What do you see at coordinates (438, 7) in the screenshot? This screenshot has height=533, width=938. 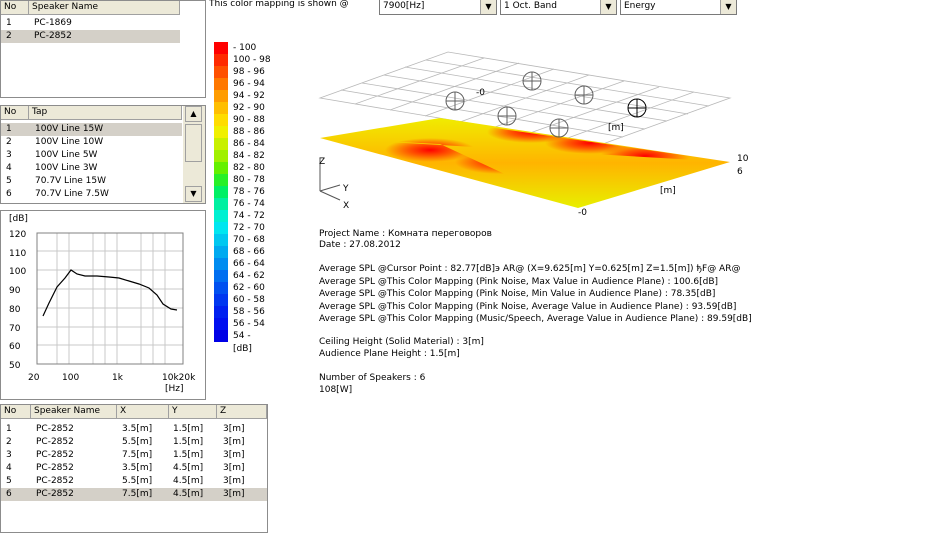 I see `frequency-select: 7900[Hz] ▼` at bounding box center [438, 7].